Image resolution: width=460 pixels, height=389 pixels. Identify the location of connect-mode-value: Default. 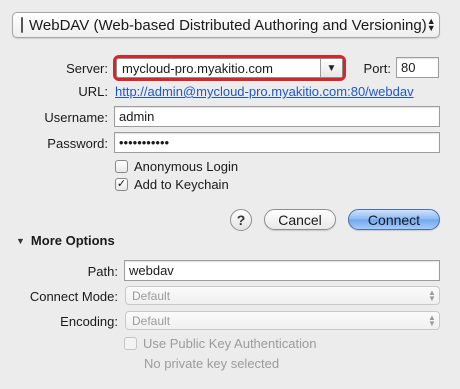
(151, 295).